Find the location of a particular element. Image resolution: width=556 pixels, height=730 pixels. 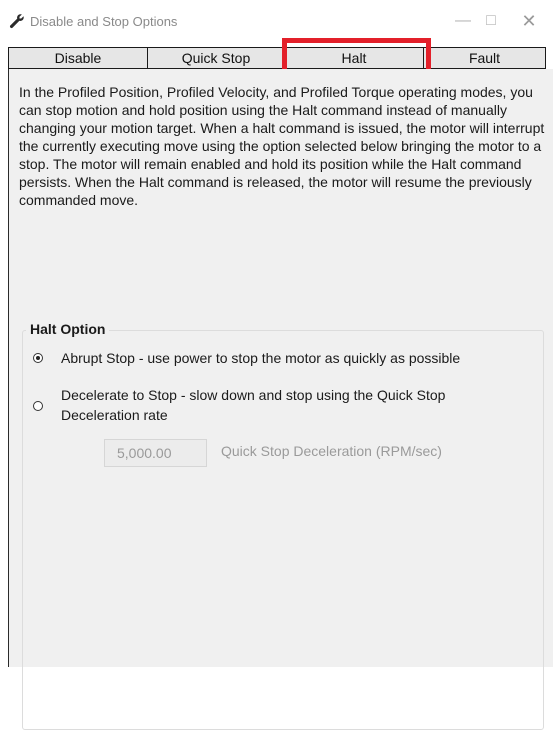

decelerate-to-stop-radio is located at coordinates (38, 406).